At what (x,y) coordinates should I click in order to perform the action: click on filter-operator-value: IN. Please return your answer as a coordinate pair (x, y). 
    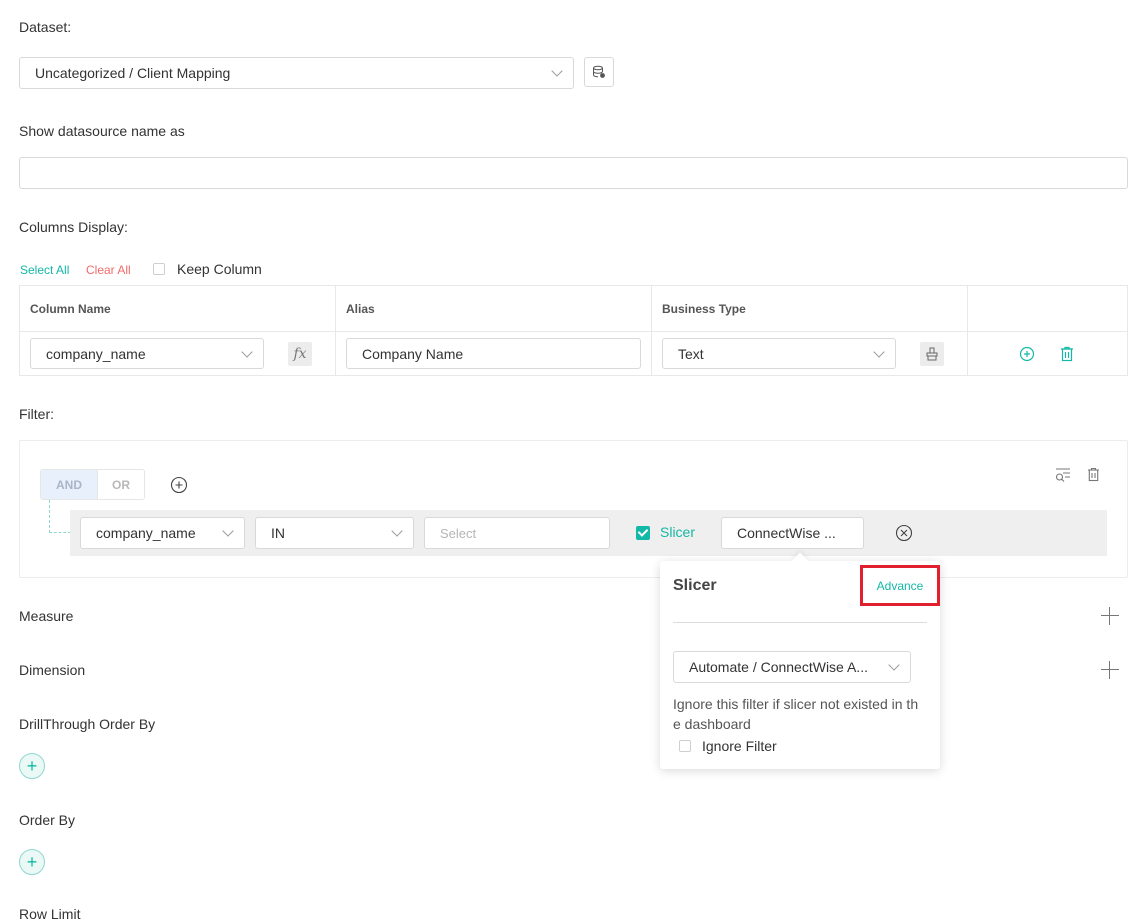
    Looking at the image, I should click on (278, 533).